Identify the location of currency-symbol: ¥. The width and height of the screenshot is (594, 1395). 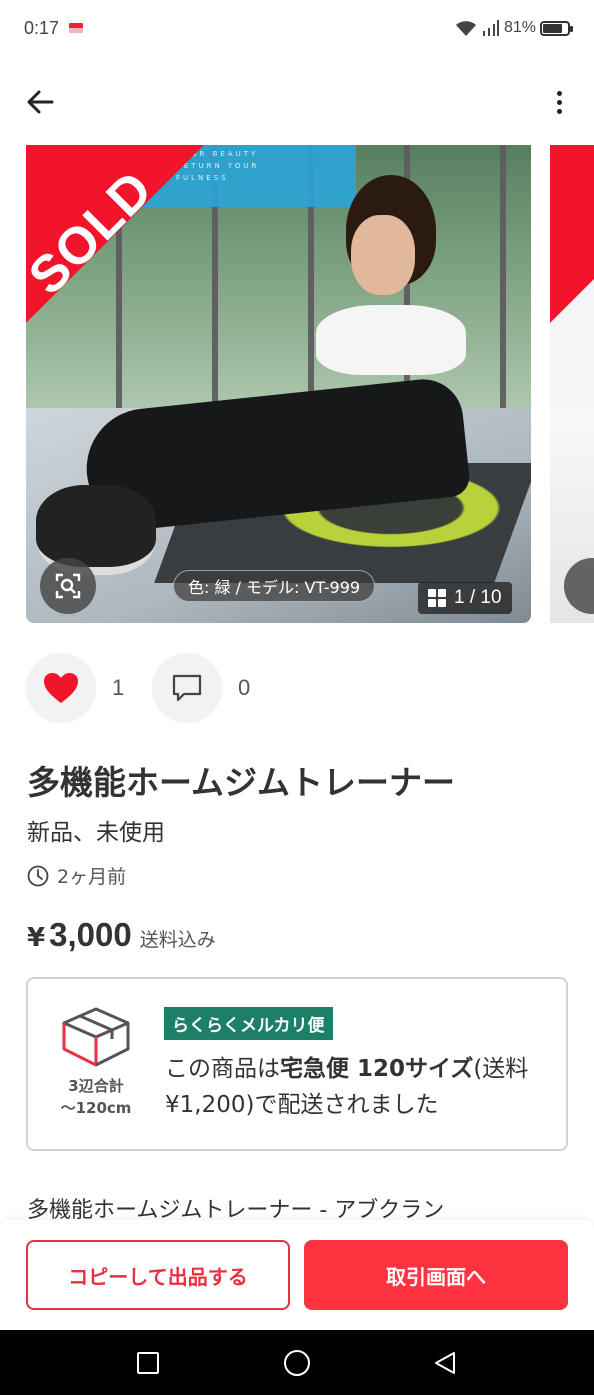
(36, 938).